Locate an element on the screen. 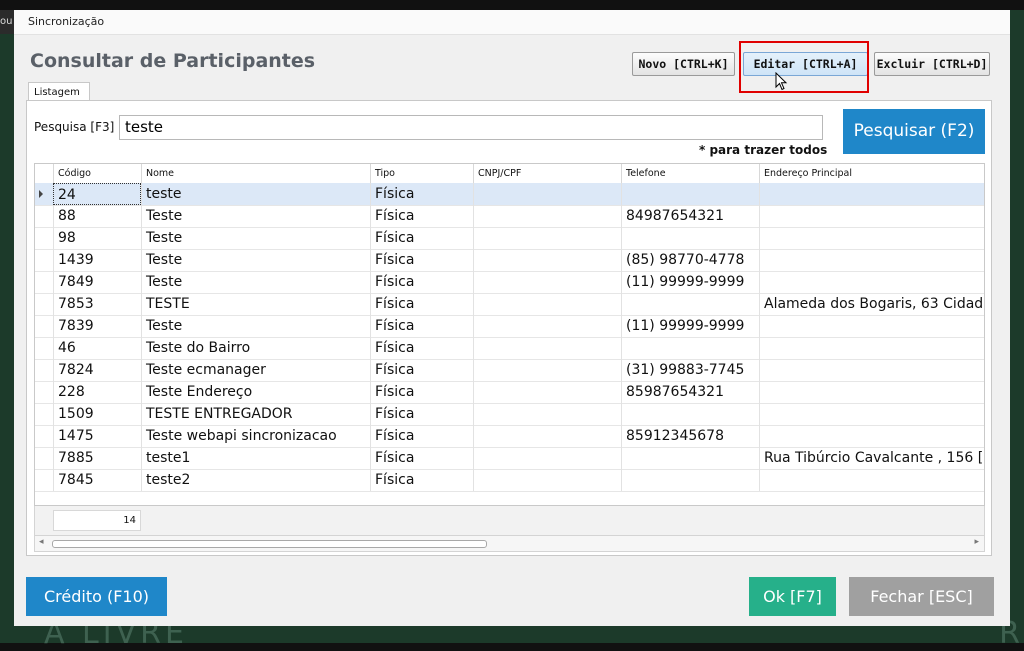  table-row: 7824 Teste ecmanager Física (31) 99883-7745 is located at coordinates (509, 370).